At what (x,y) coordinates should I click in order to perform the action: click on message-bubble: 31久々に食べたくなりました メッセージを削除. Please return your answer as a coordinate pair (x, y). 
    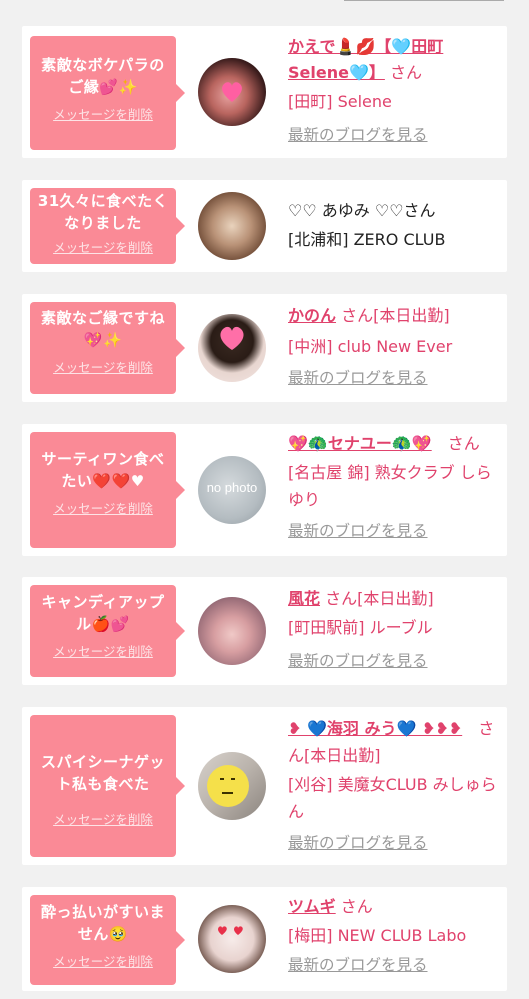
    Looking at the image, I should click on (107, 226).